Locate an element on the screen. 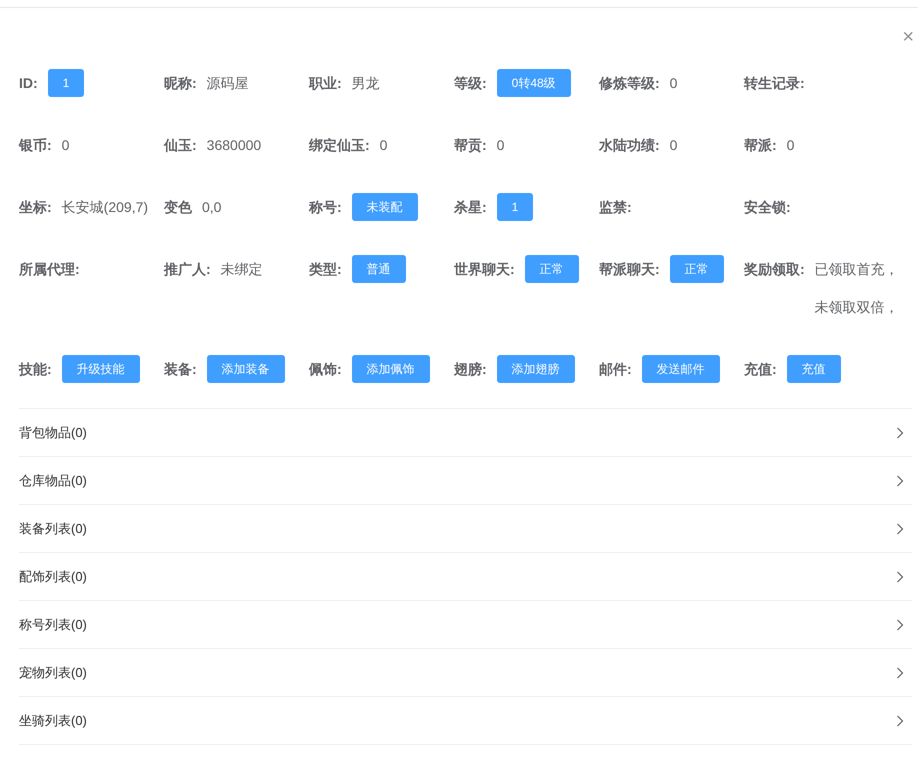 The width and height of the screenshot is (918, 759). field-label: 仙玉: is located at coordinates (180, 145).